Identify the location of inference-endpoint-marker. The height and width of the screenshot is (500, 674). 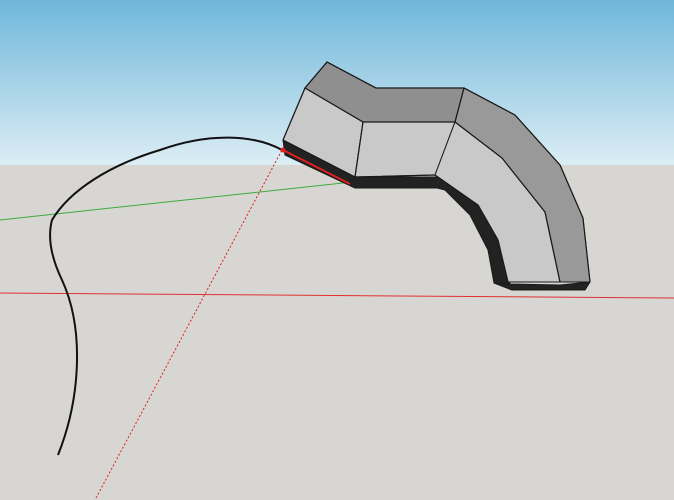
(283, 150).